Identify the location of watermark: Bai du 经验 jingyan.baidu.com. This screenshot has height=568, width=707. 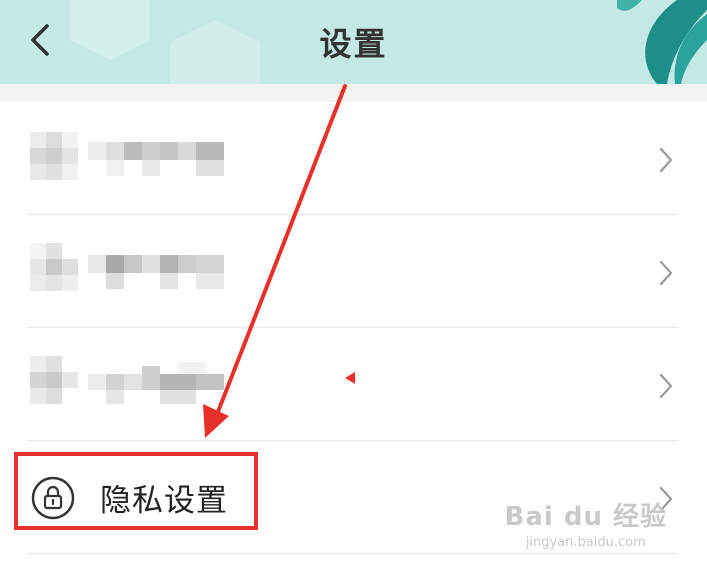
(586, 523).